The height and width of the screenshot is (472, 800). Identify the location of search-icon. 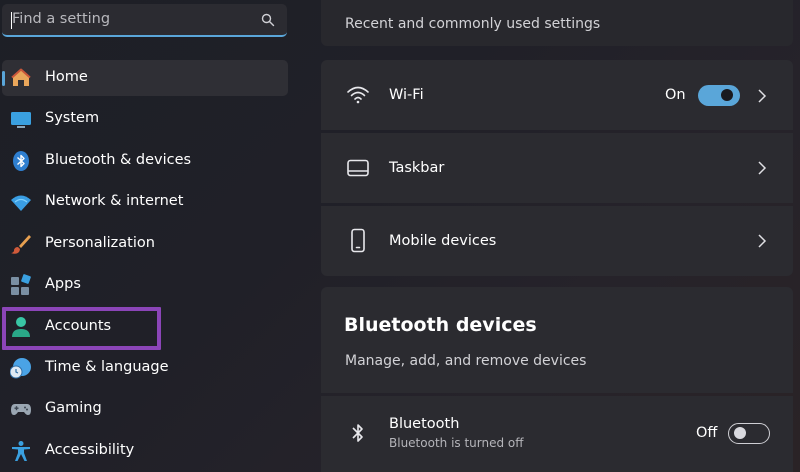
(268, 20).